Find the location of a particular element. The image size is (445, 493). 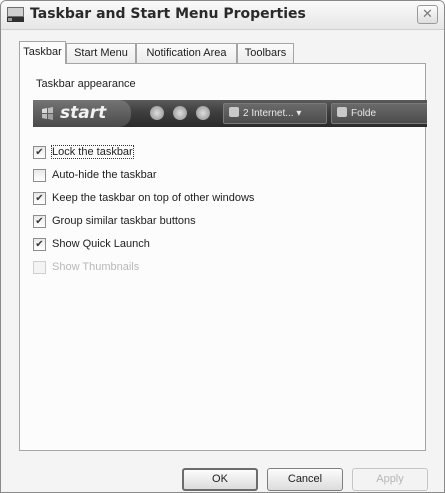

close-icon: ✕ is located at coordinates (427, 14).